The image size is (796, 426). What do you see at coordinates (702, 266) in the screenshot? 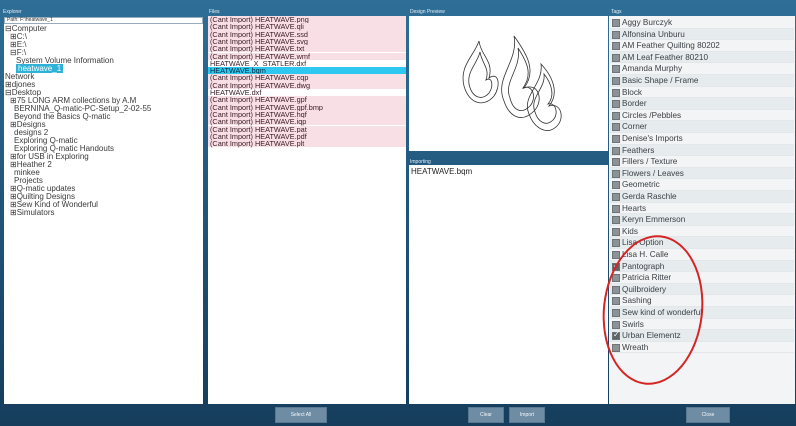
I see `tag-row: Pantograph` at bounding box center [702, 266].